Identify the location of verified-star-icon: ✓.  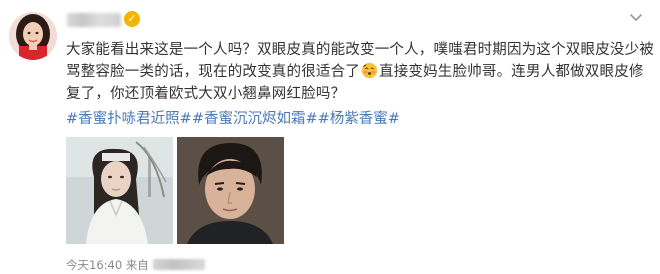
(132, 19).